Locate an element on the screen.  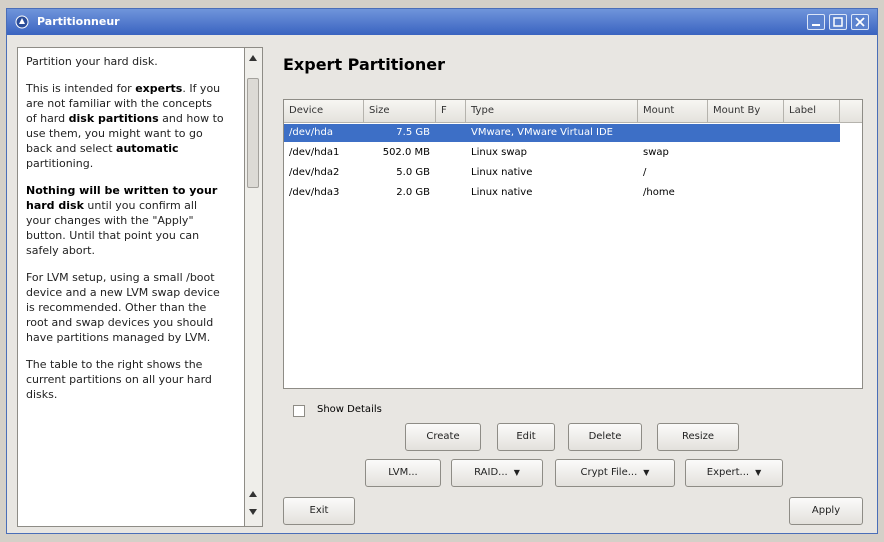
table-row: /dev/hda3 2.0 GB Linux native/home is located at coordinates (562, 193).